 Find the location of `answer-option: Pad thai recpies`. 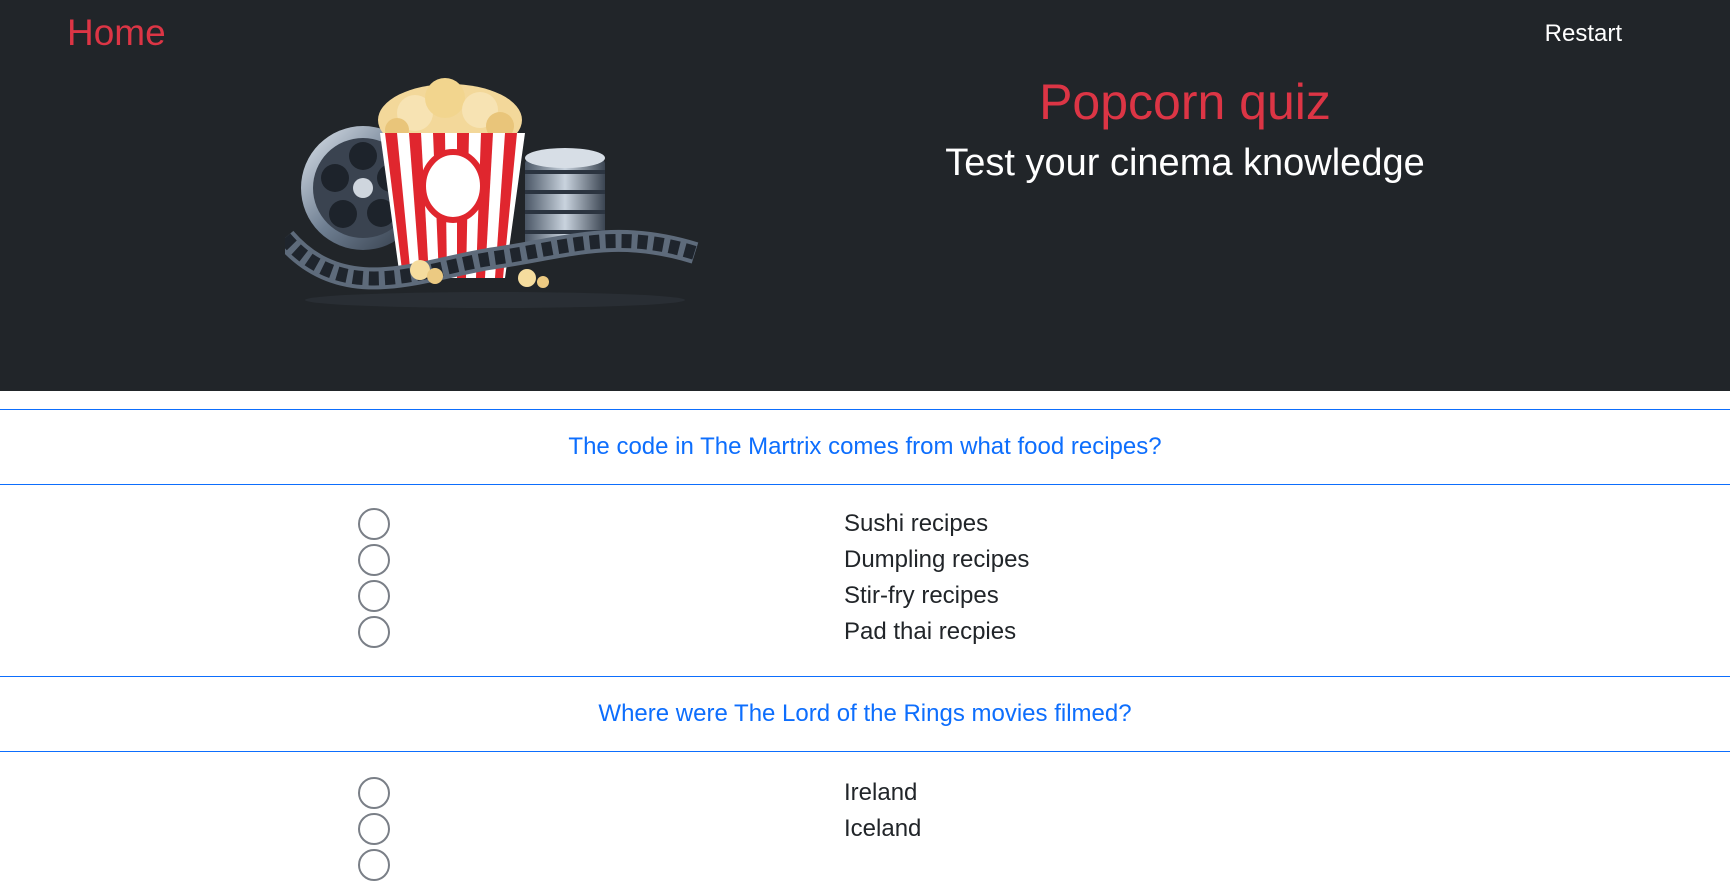

answer-option: Pad thai recpies is located at coordinates (865, 633).